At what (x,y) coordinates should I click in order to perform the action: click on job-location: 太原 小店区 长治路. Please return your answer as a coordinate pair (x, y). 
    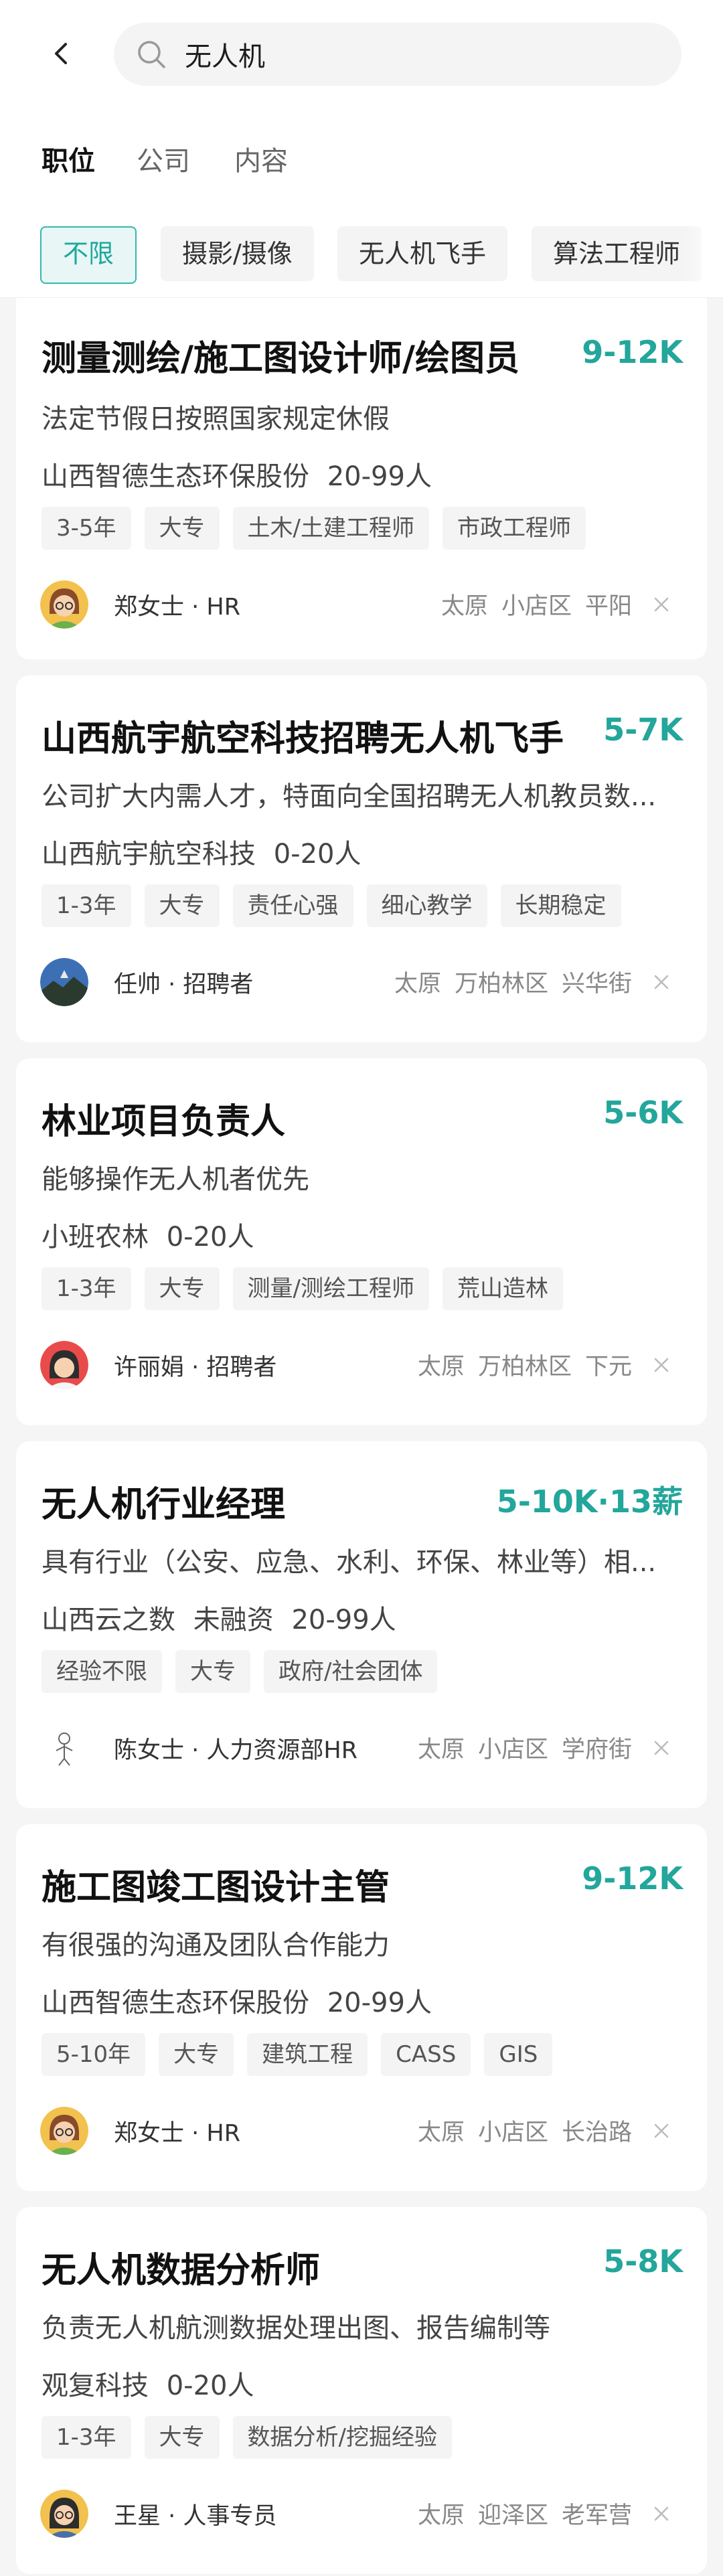
    Looking at the image, I should click on (539, 2131).